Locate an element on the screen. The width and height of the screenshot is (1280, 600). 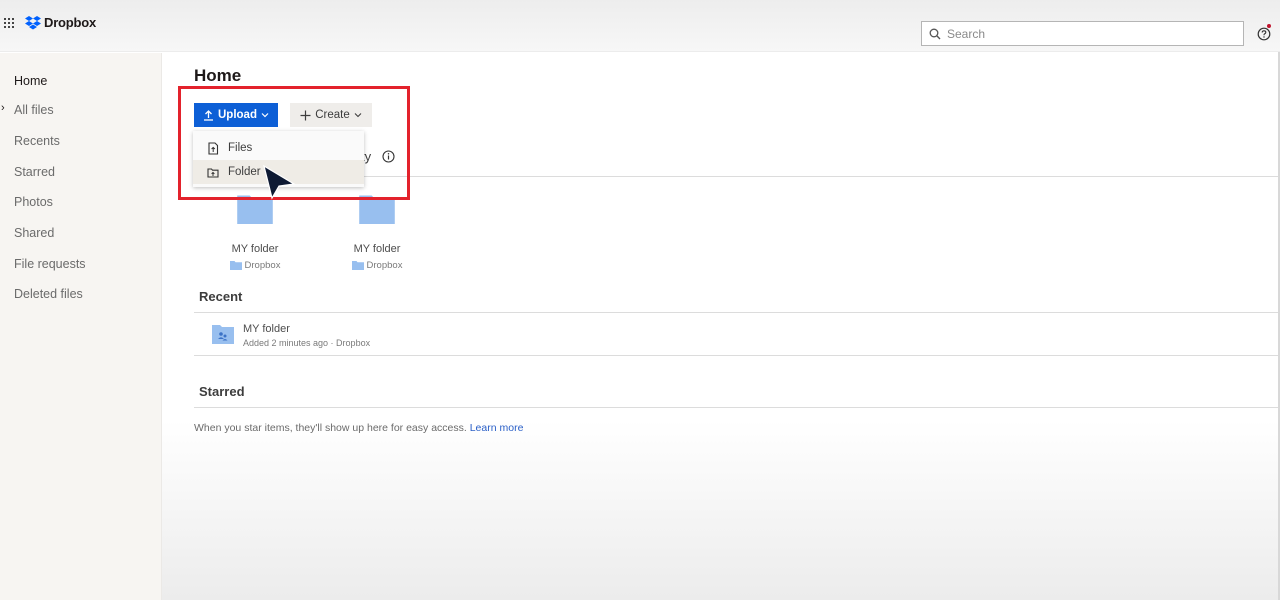
page-title: Home is located at coordinates (218, 75).